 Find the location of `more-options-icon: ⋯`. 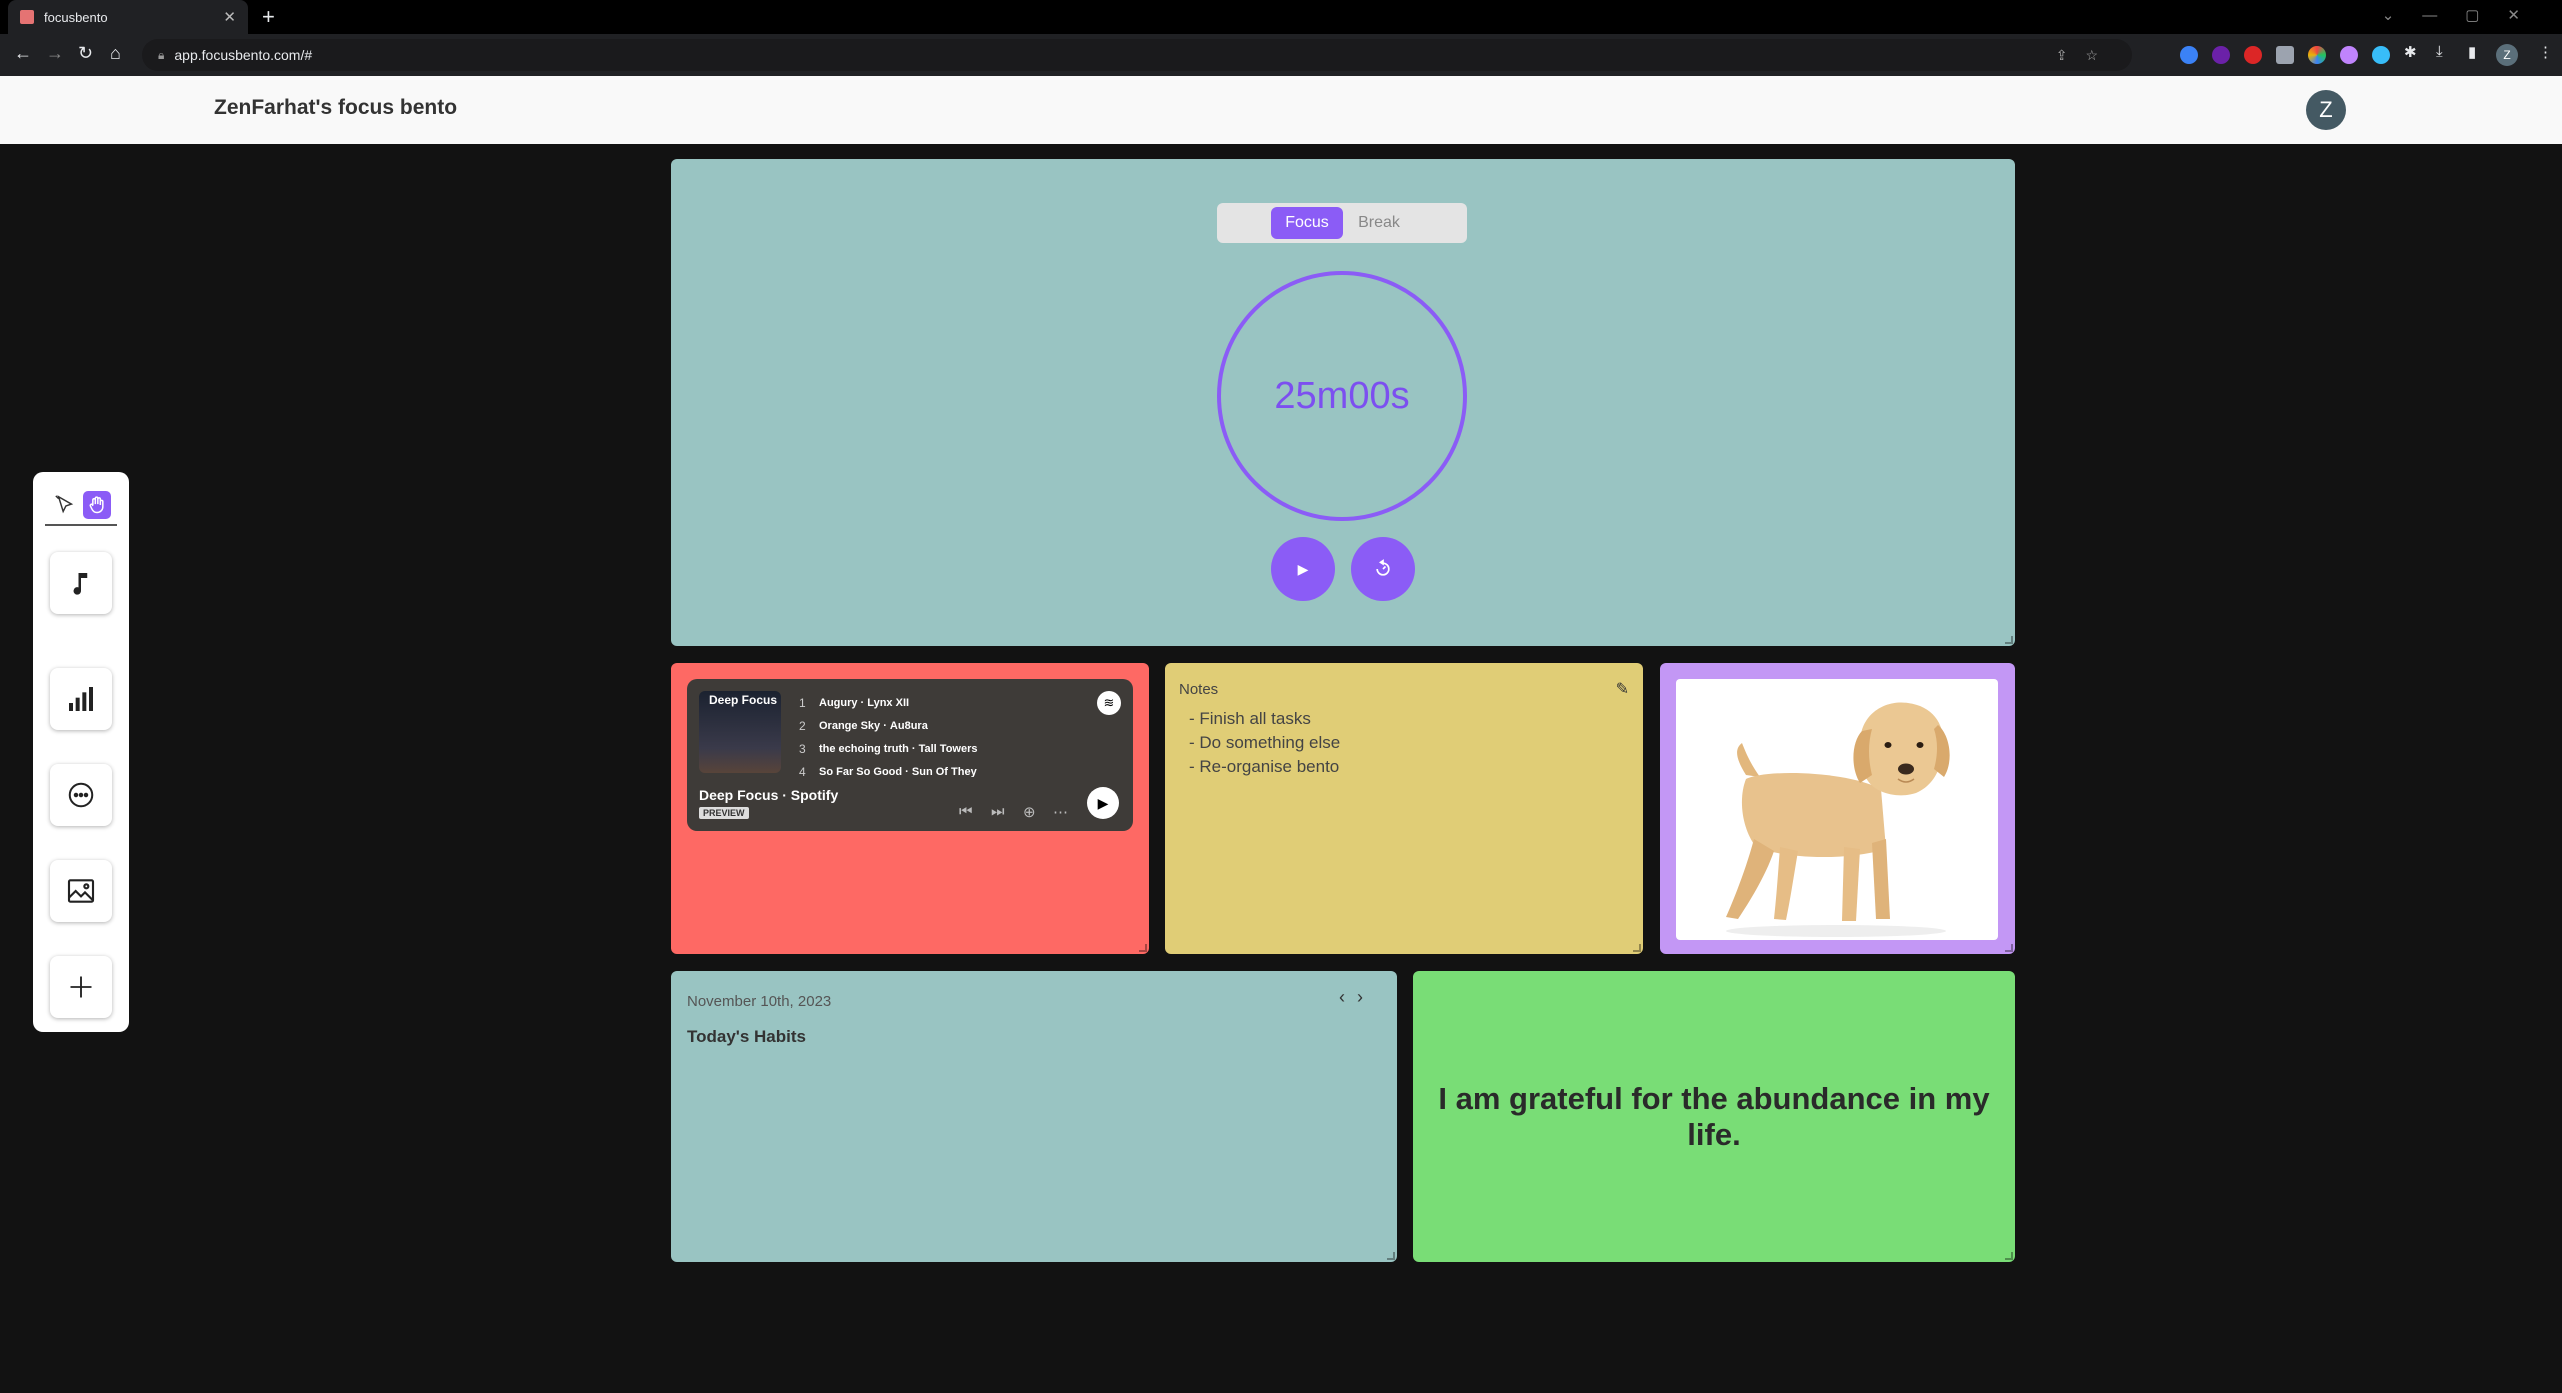

more-options-icon: ⋯ is located at coordinates (1060, 812).